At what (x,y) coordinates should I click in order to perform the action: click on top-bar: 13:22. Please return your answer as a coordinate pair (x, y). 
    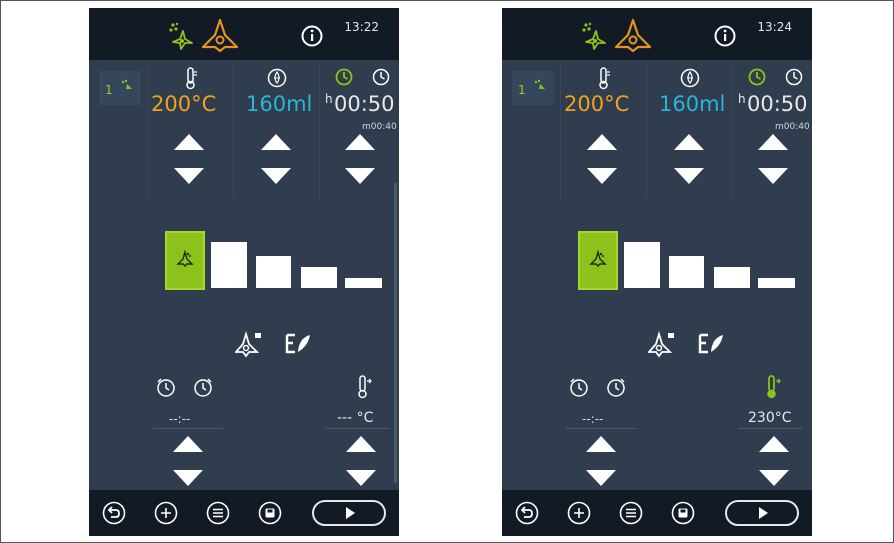
    Looking at the image, I should click on (244, 34).